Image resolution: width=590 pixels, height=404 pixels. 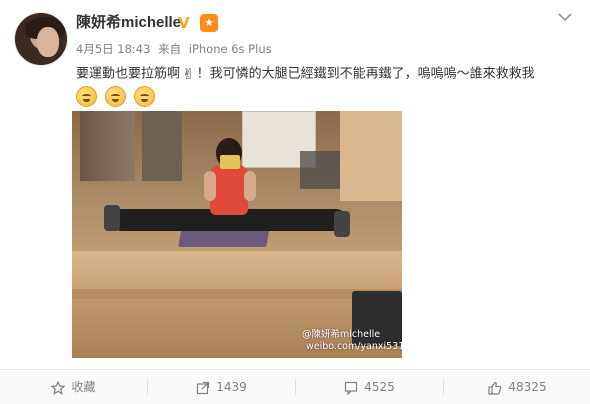 I want to click on favorite-button: 收藏, so click(x=73, y=387).